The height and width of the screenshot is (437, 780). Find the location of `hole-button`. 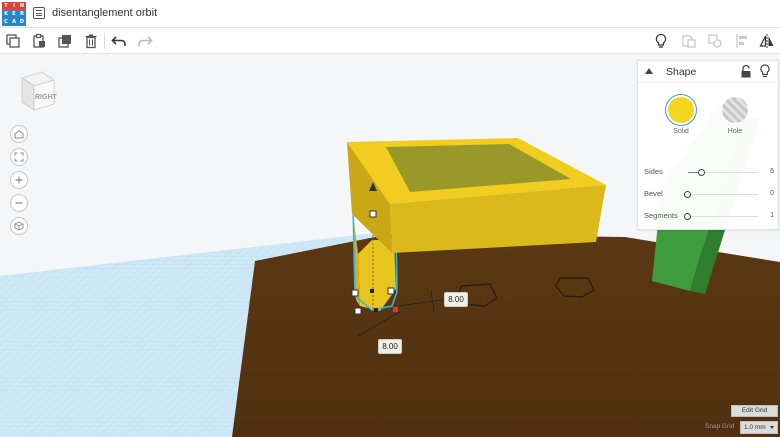

hole-button is located at coordinates (735, 110).